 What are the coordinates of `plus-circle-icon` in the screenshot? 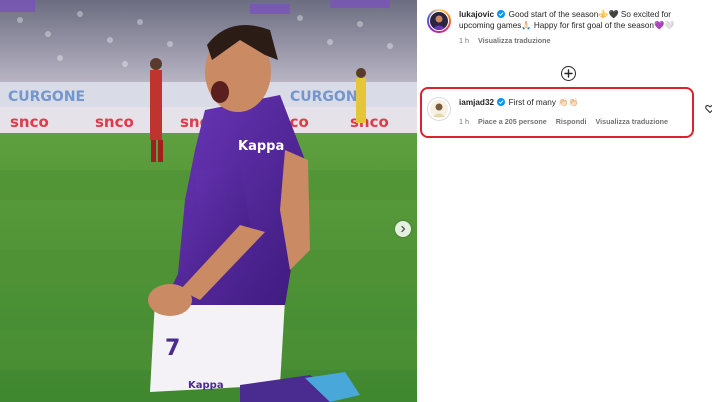 It's located at (568, 73).